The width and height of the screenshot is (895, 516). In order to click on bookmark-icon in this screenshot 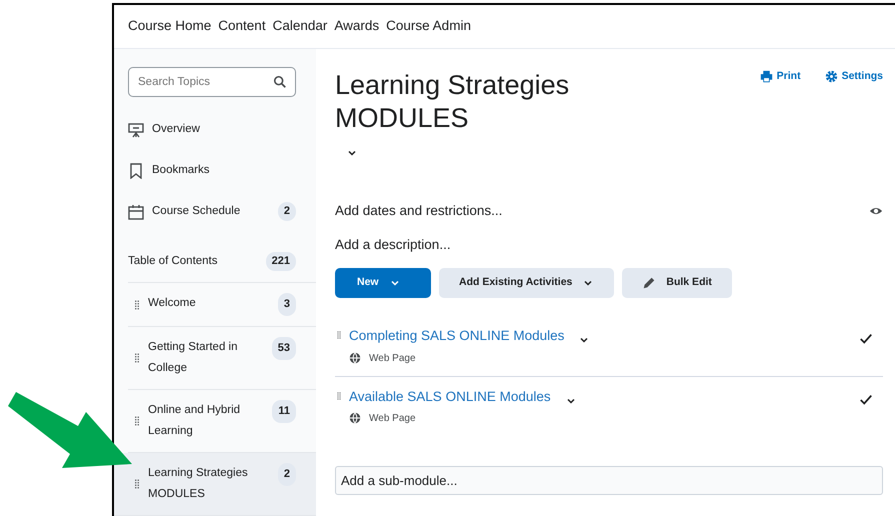, I will do `click(136, 170)`.